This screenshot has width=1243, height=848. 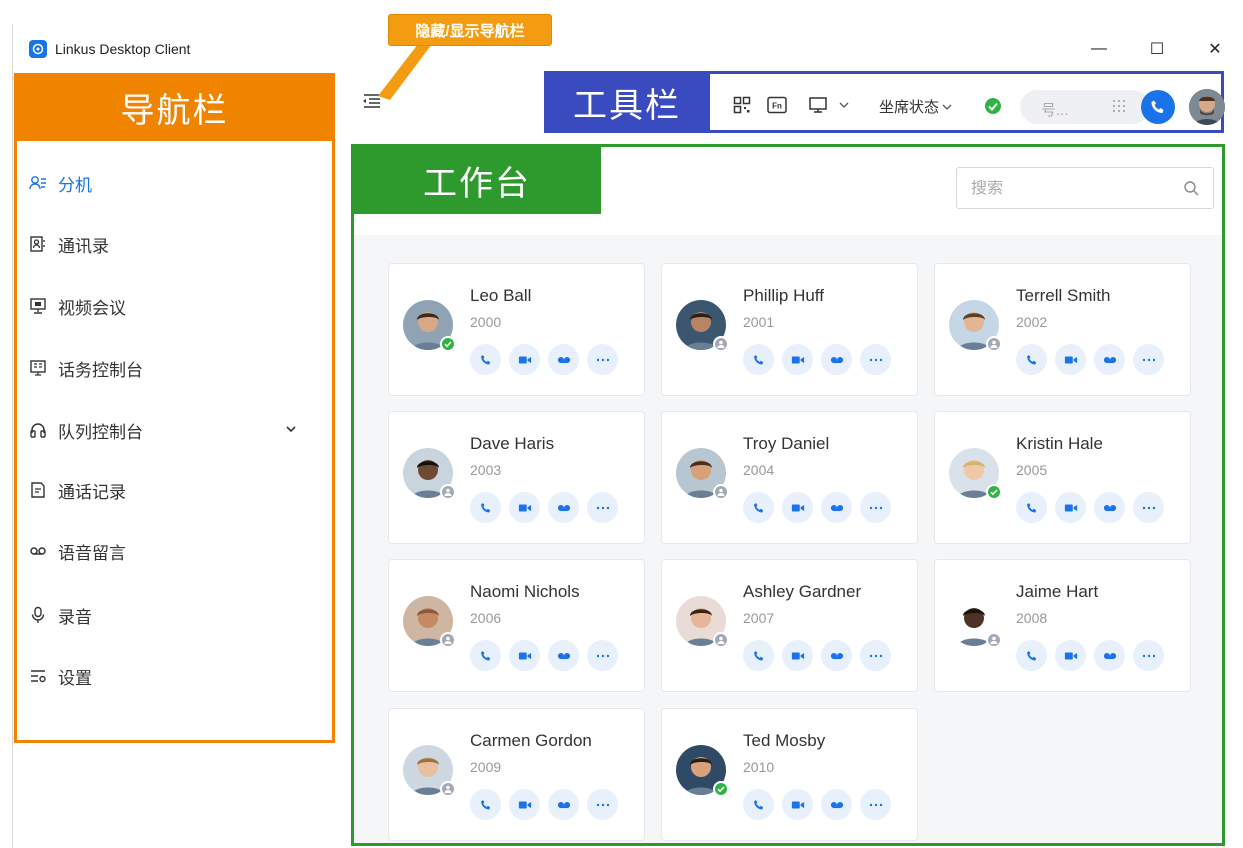 What do you see at coordinates (38, 490) in the screenshot?
I see `call-log-icon` at bounding box center [38, 490].